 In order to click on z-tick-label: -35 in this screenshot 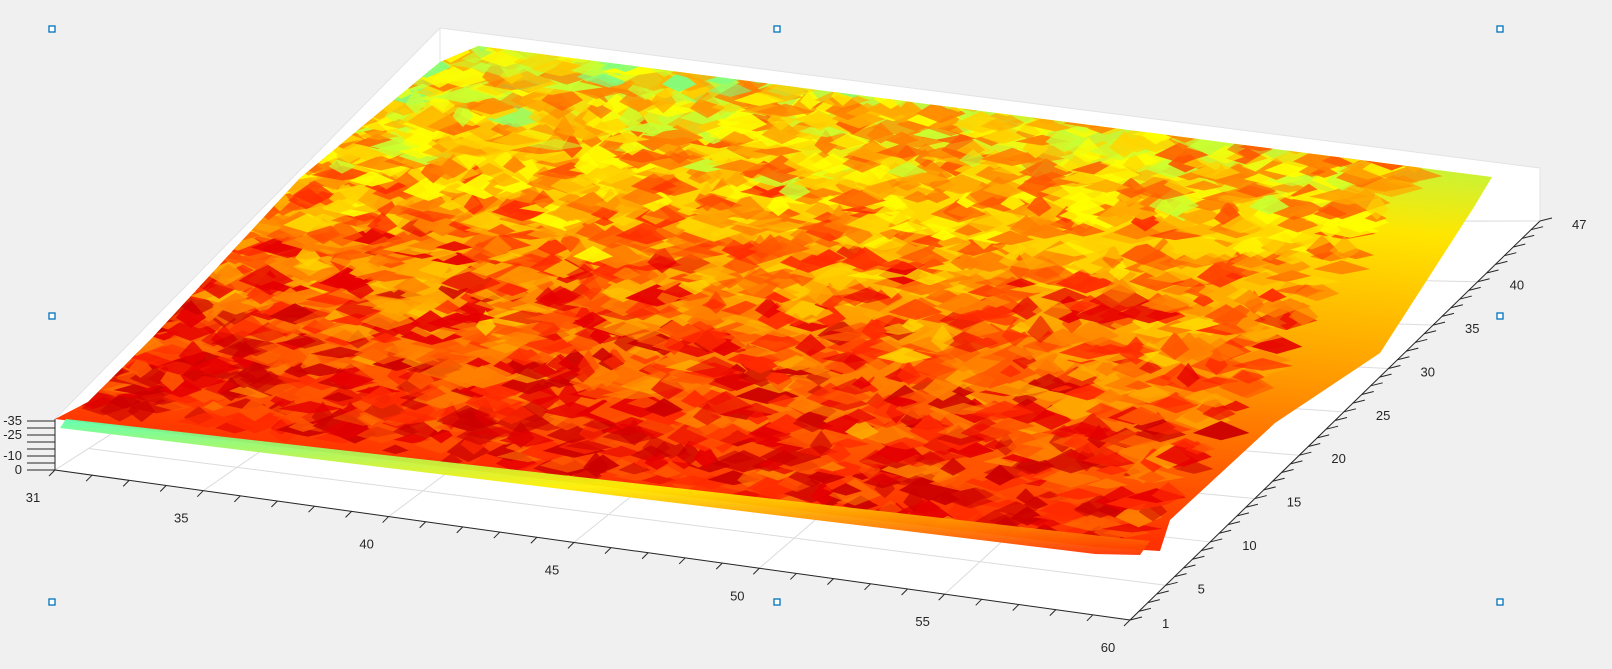, I will do `click(12, 420)`.